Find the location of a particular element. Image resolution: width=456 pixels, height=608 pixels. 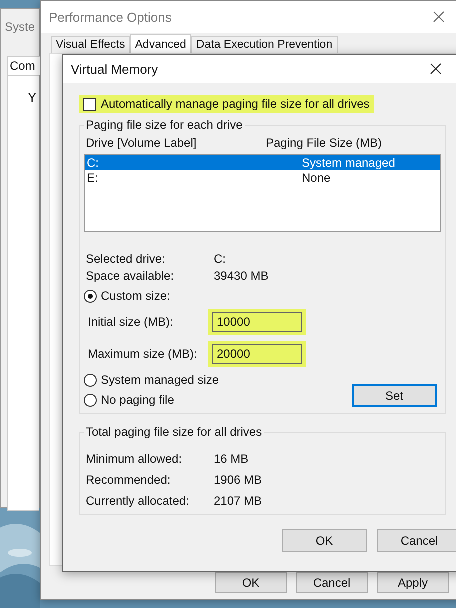

checkbox-row: Automatically manage paging file size for all drives is located at coordinates (226, 104).